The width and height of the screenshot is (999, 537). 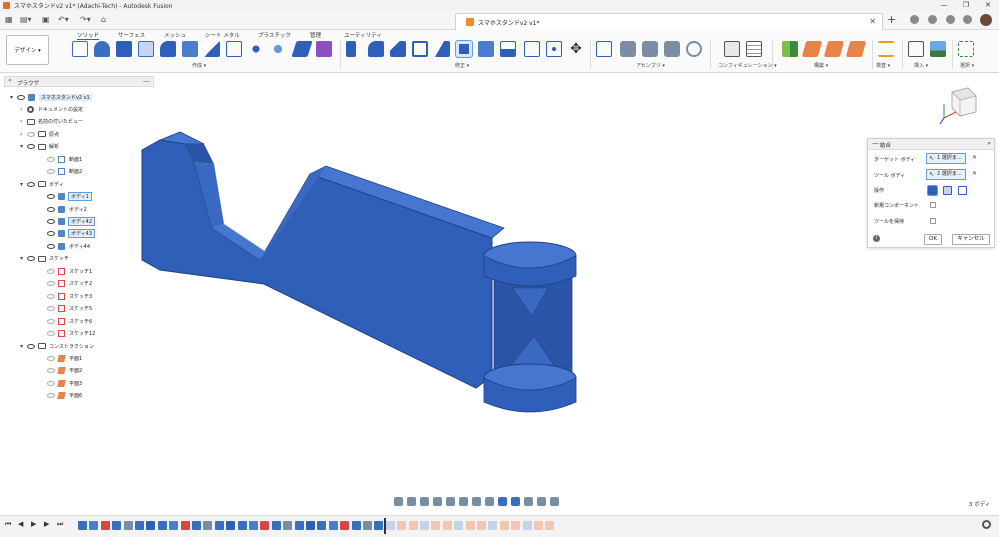 I want to click on maximize-button: ❐, so click(x=966, y=5).